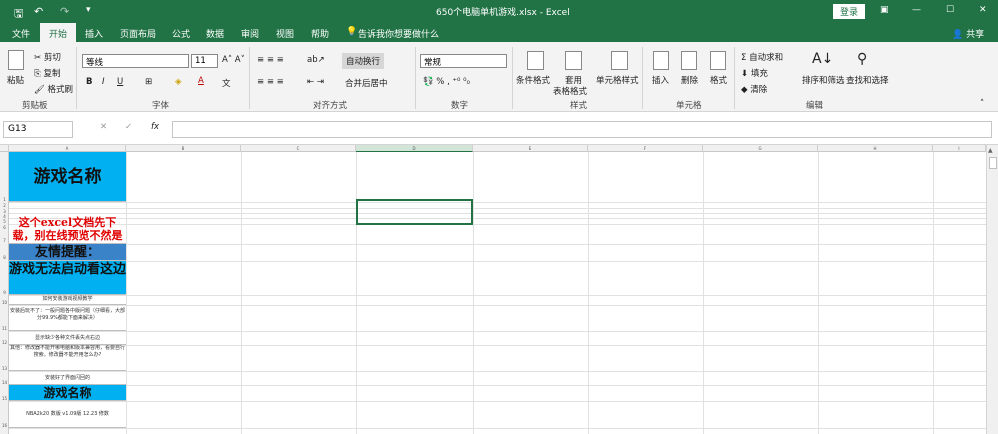  I want to click on row-header: 1, so click(4, 199).